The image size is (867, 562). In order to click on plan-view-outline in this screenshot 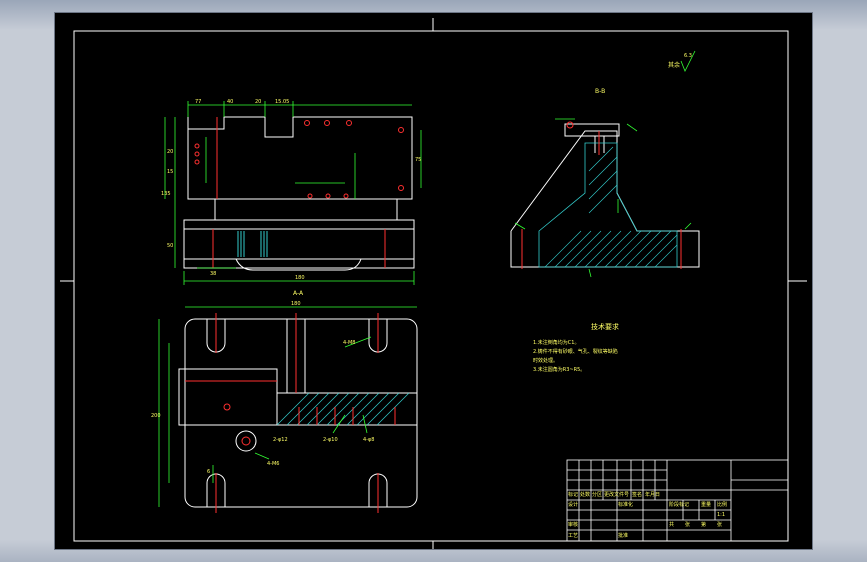, I will do `click(301, 413)`.